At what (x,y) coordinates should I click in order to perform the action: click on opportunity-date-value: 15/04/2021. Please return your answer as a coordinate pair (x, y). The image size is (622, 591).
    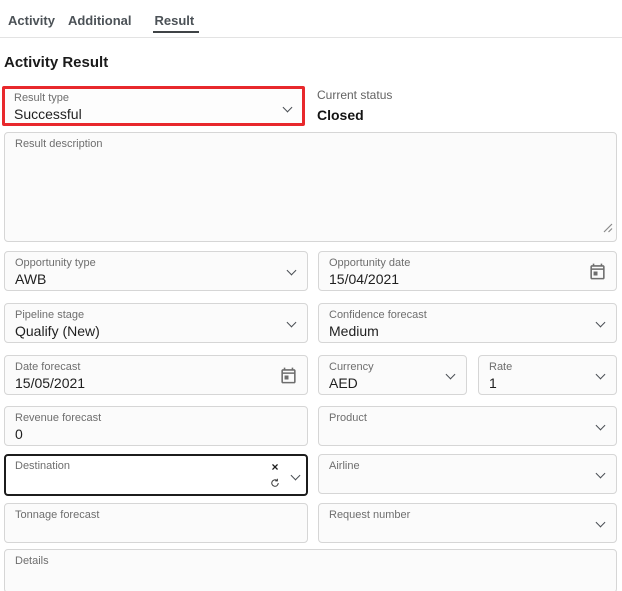
    Looking at the image, I should click on (364, 279).